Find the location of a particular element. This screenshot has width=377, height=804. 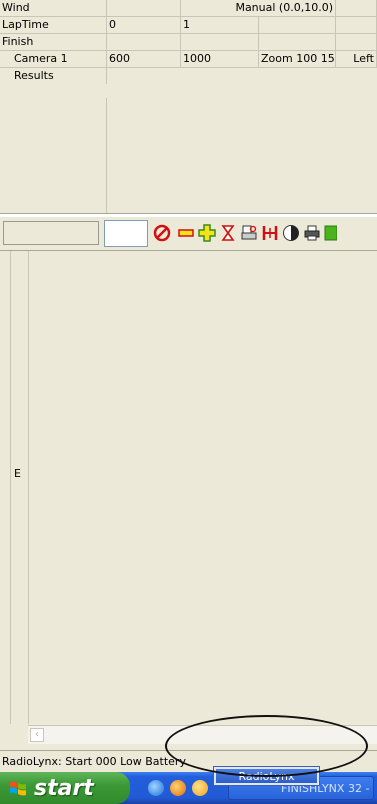

firefox-icon is located at coordinates (178, 788).